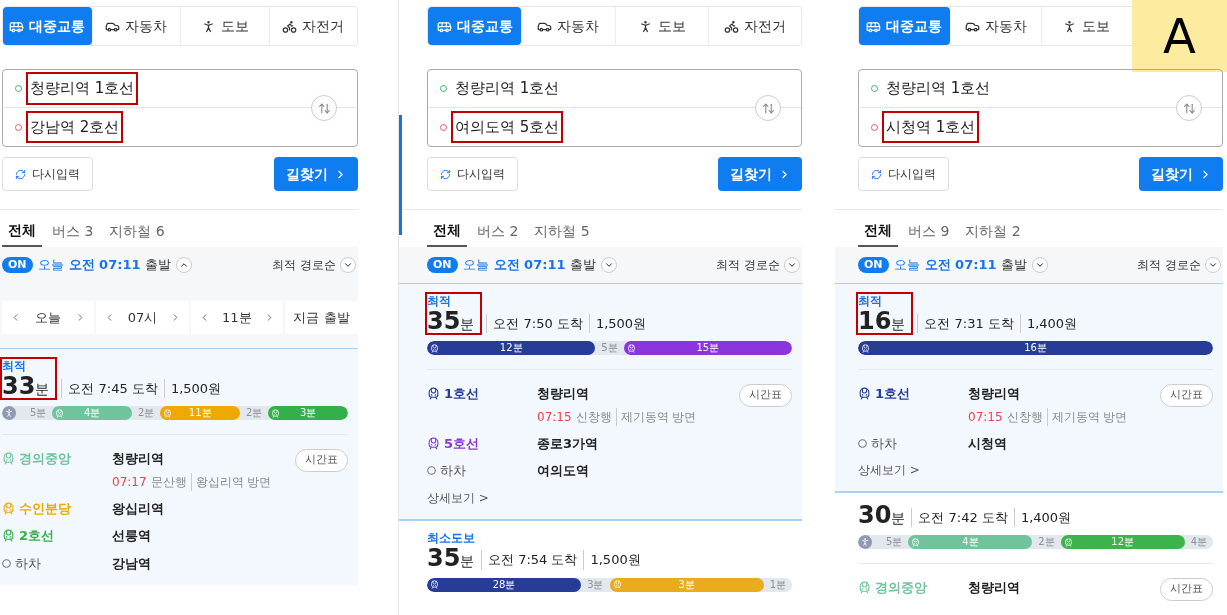  What do you see at coordinates (132, 536) in the screenshot?
I see `station-name: 선릉역` at bounding box center [132, 536].